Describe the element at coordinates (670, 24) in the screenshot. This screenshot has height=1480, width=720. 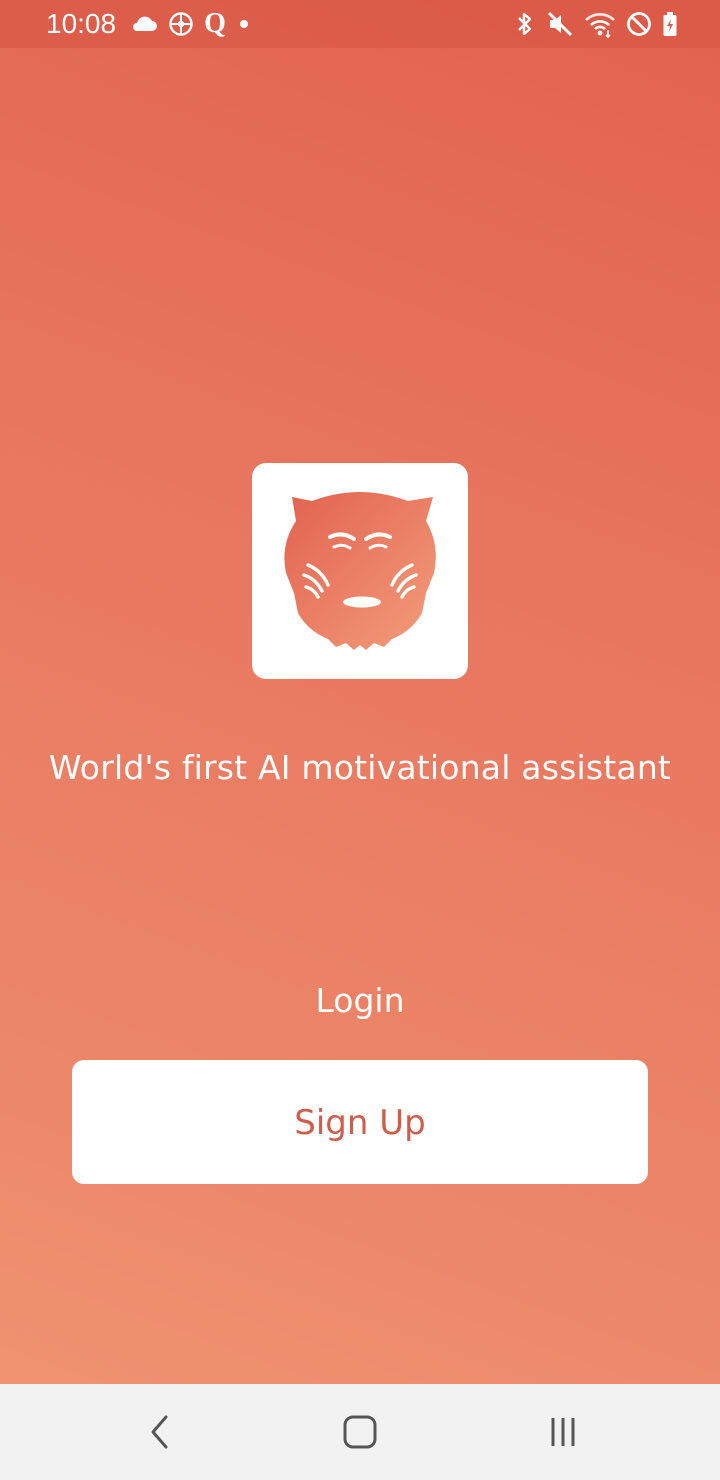
I see `battery-charging-icon` at that location.